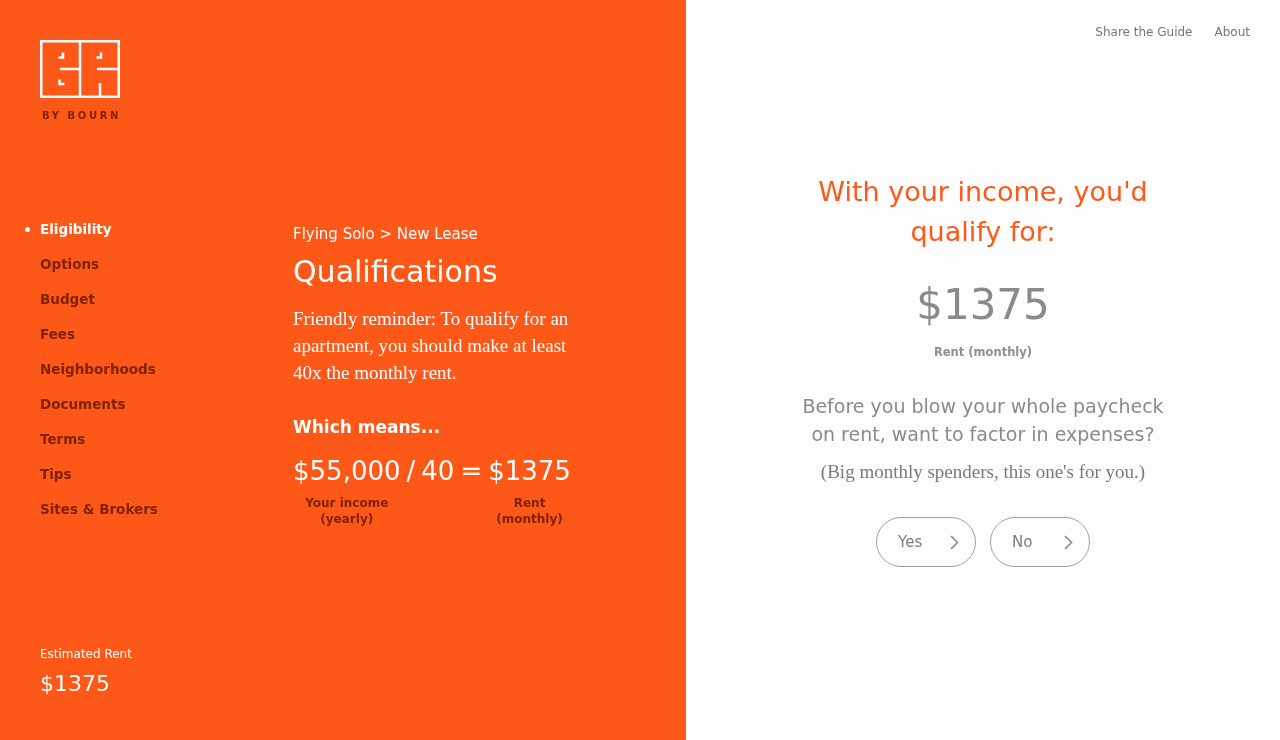  Describe the element at coordinates (411, 471) in the screenshot. I see `equation-operator: /` at that location.